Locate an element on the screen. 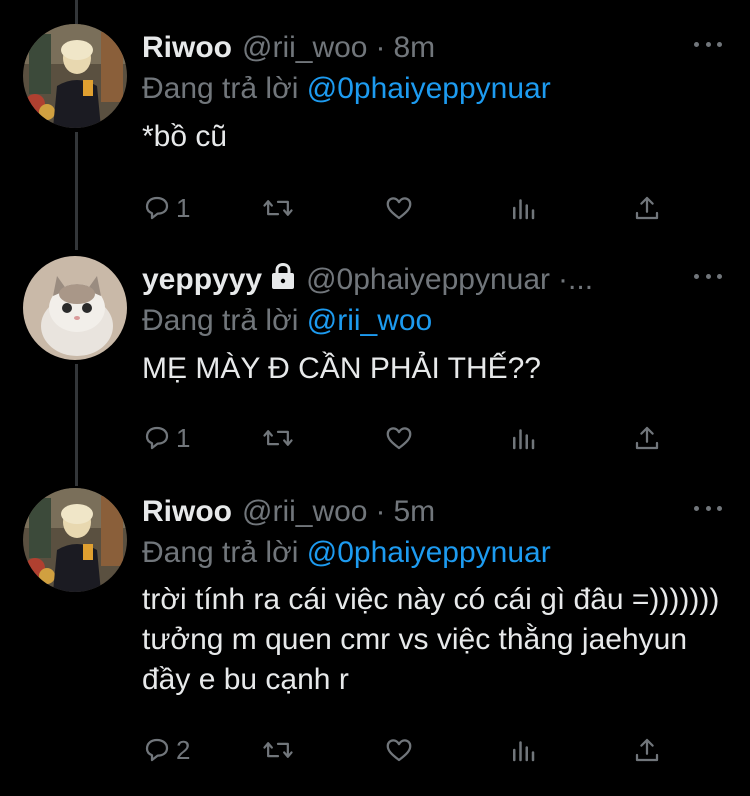 The width and height of the screenshot is (750, 796). tweet-header: Riwoo @rii_woo · 8m is located at coordinates (411, 48).